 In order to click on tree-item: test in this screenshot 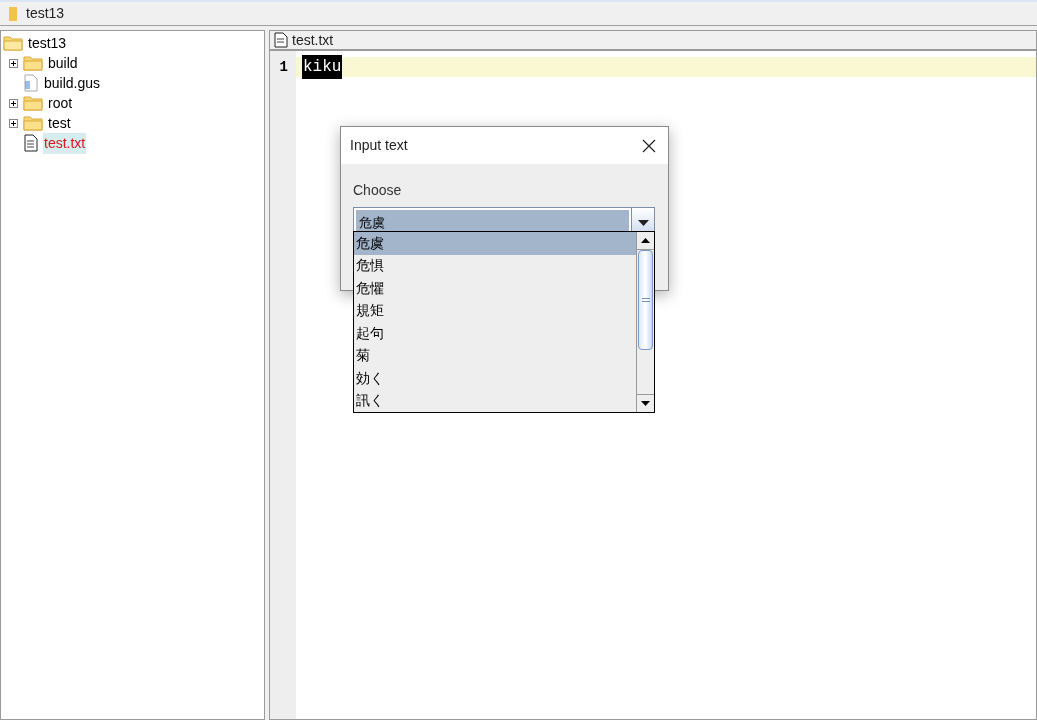, I will do `click(59, 123)`.